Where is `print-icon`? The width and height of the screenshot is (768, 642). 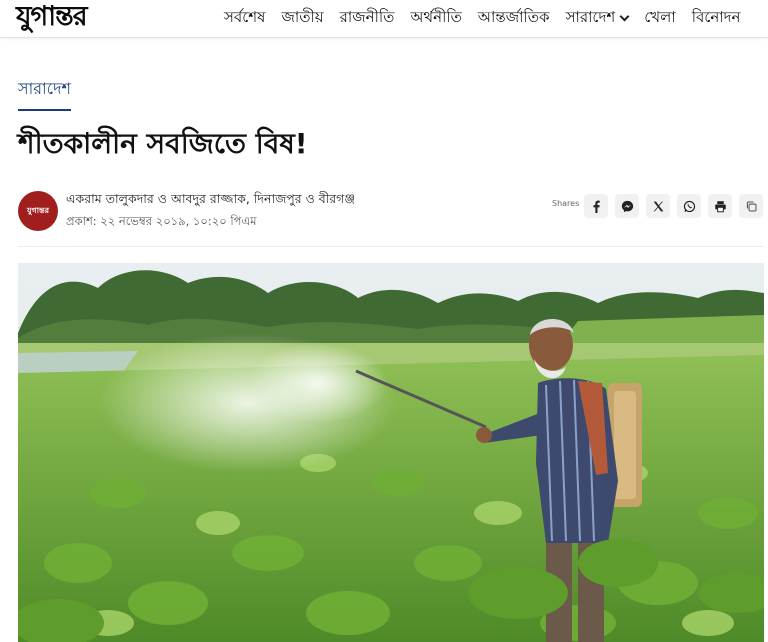
print-icon is located at coordinates (720, 206).